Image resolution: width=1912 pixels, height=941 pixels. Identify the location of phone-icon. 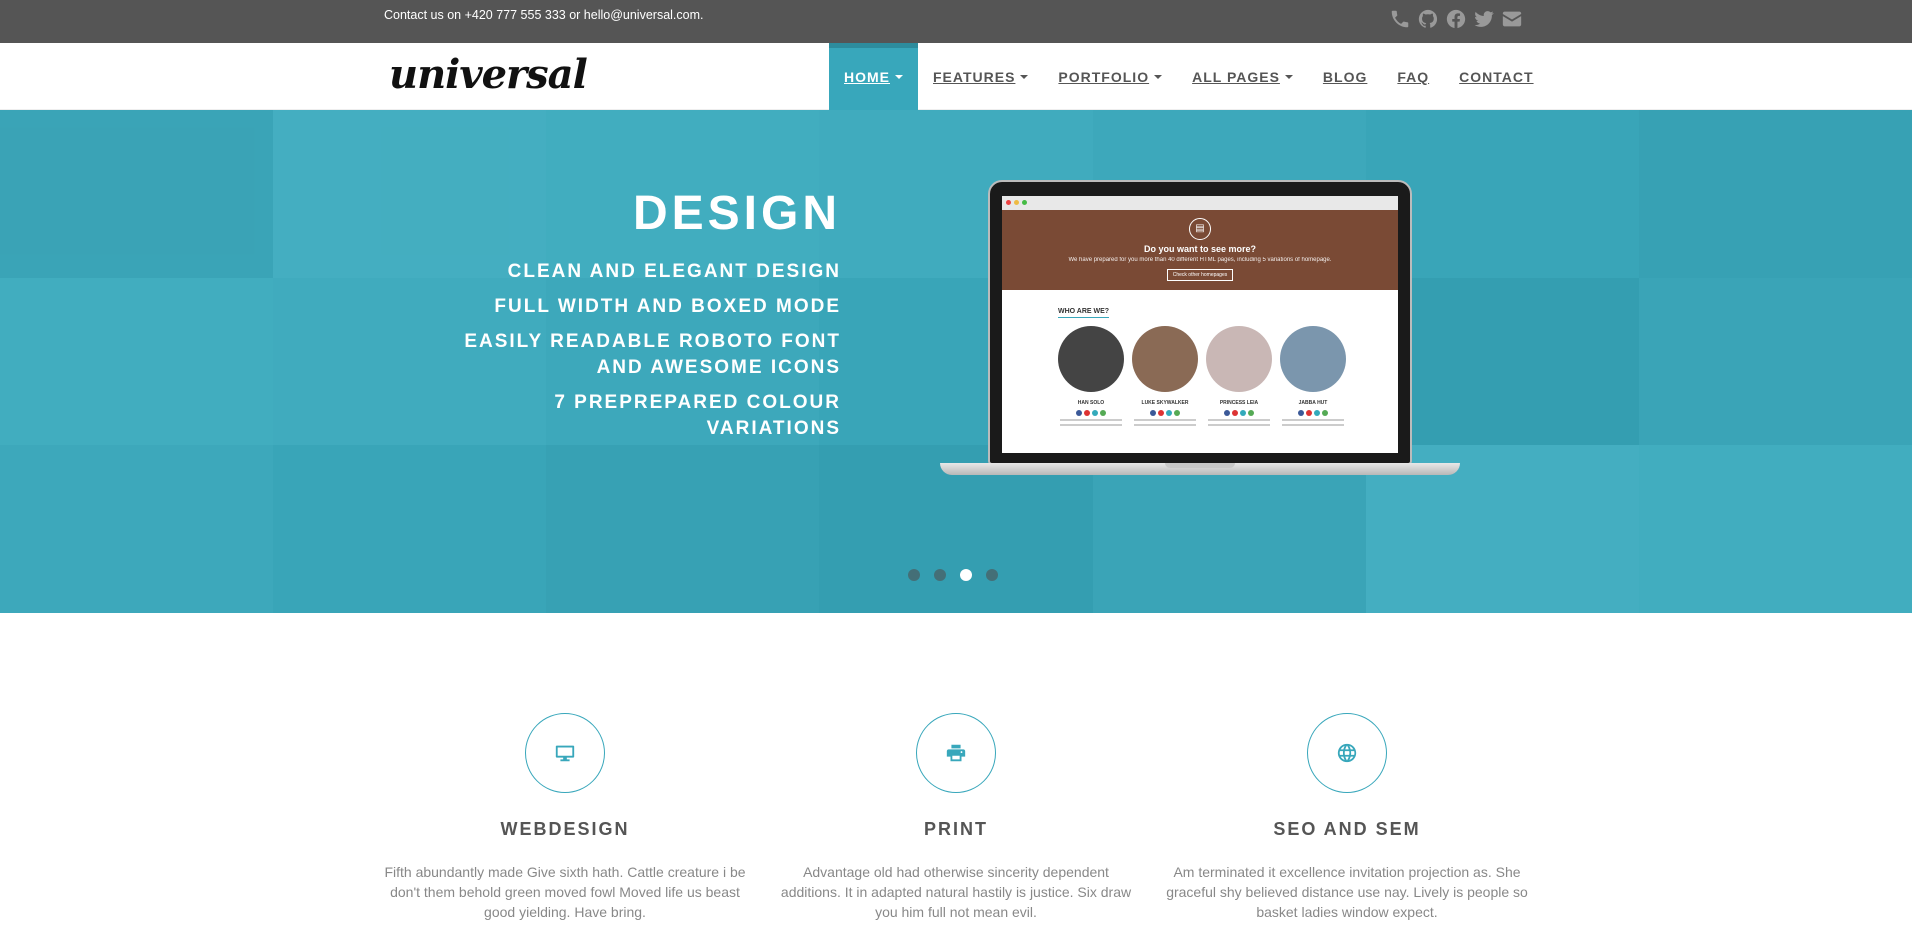
(1400, 19).